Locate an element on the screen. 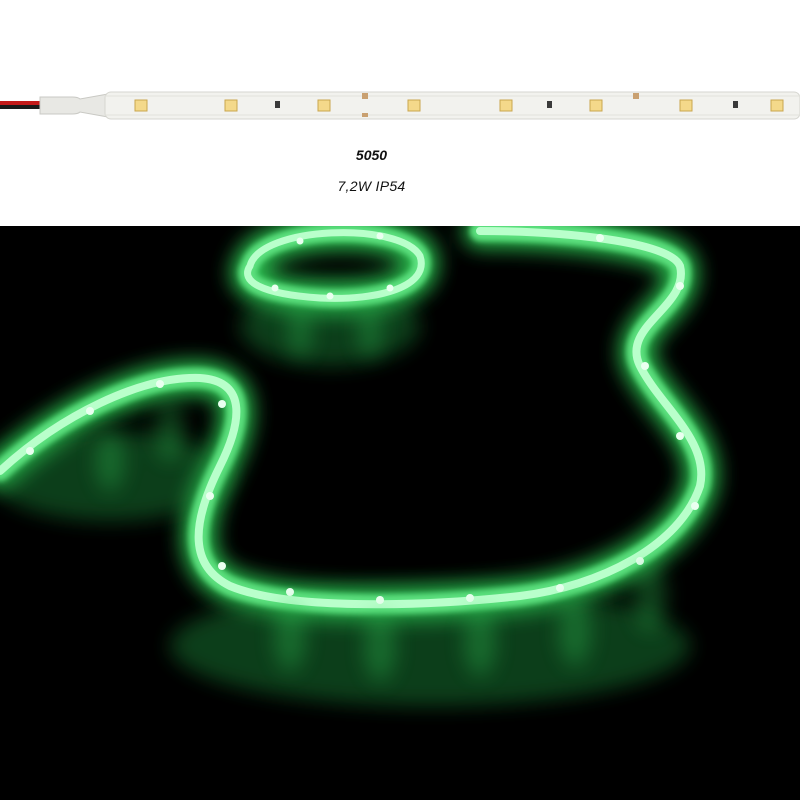 The height and width of the screenshot is (800, 800). model-number: 5050 is located at coordinates (371, 155).